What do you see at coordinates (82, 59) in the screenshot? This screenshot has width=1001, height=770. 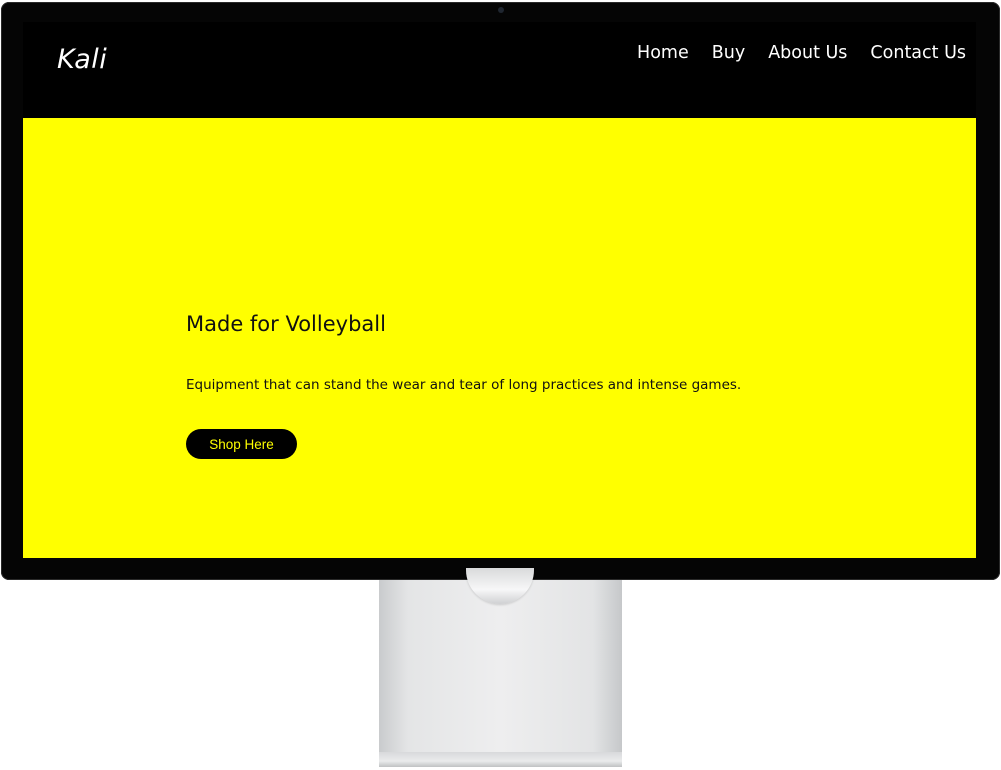 I see `brand-logo: Kali` at bounding box center [82, 59].